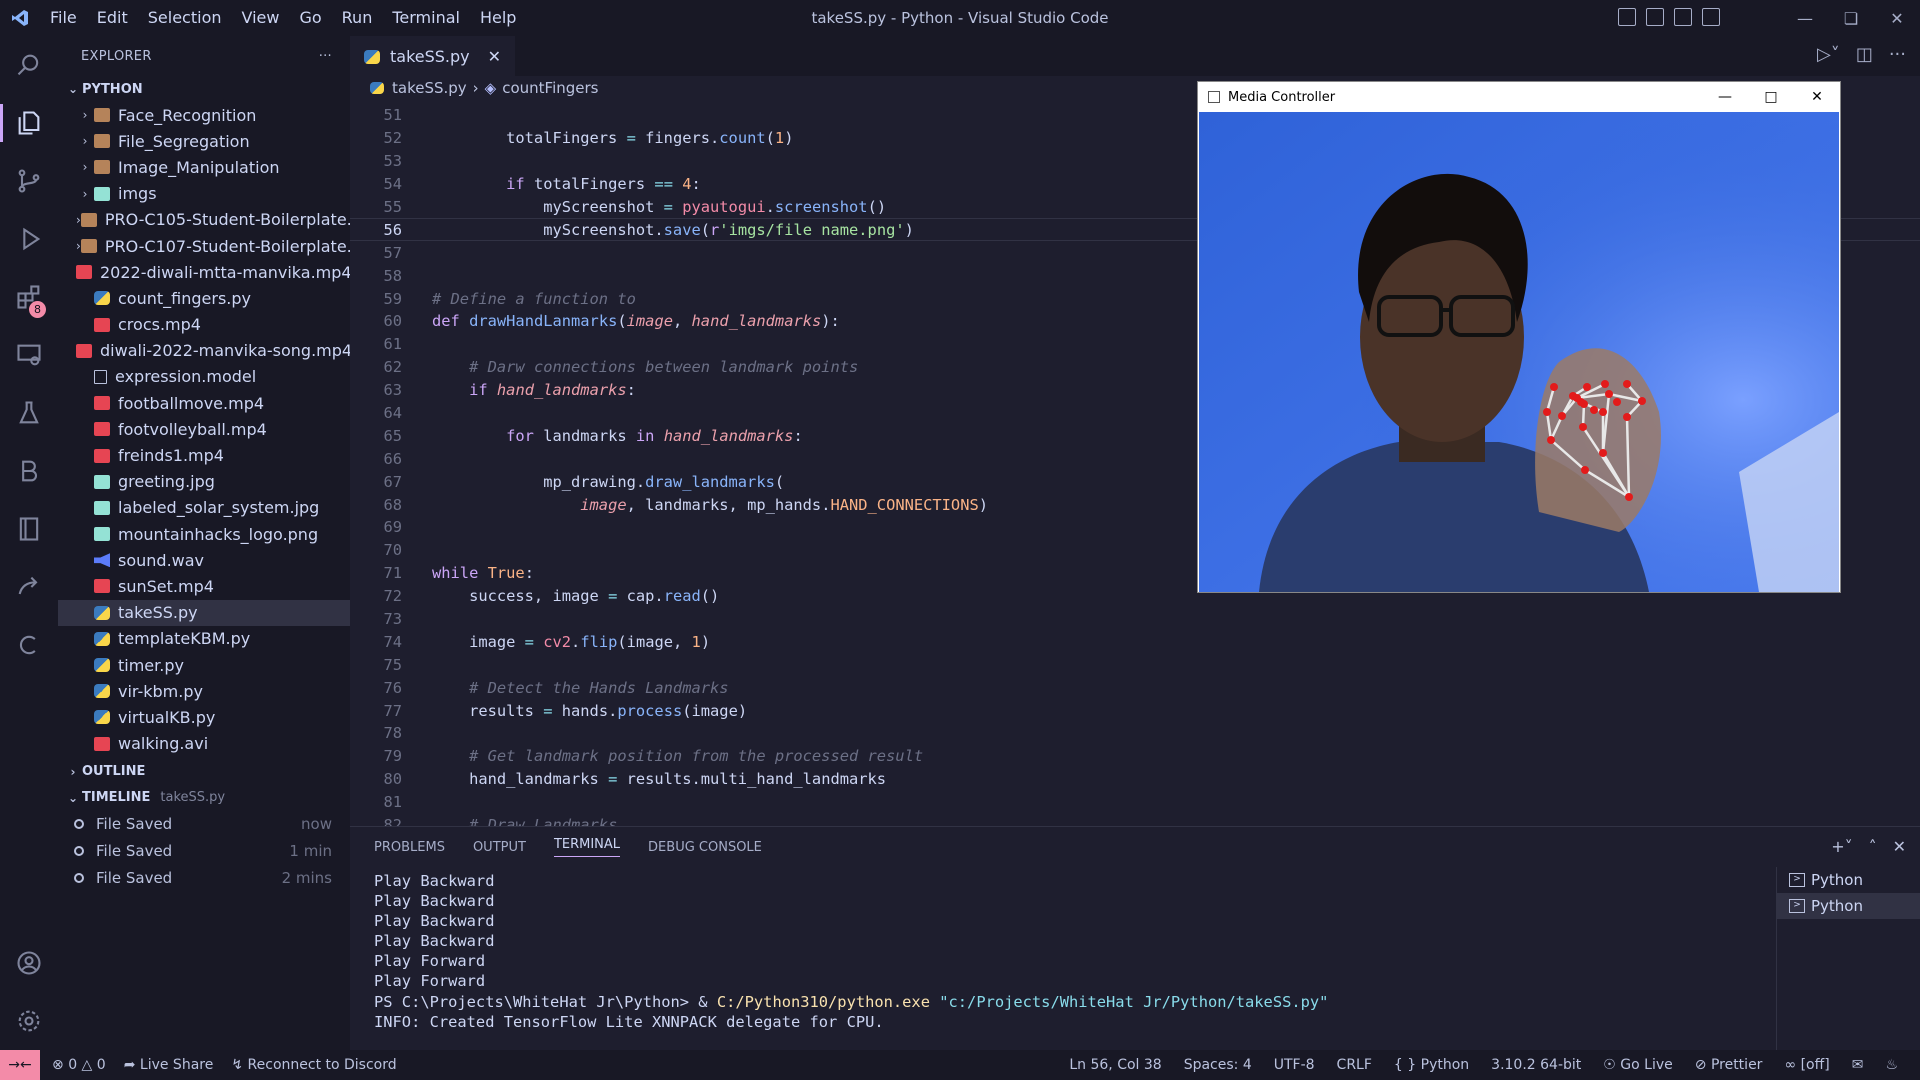  Describe the element at coordinates (20, 1065) in the screenshot. I see `remote-icon: →←` at that location.